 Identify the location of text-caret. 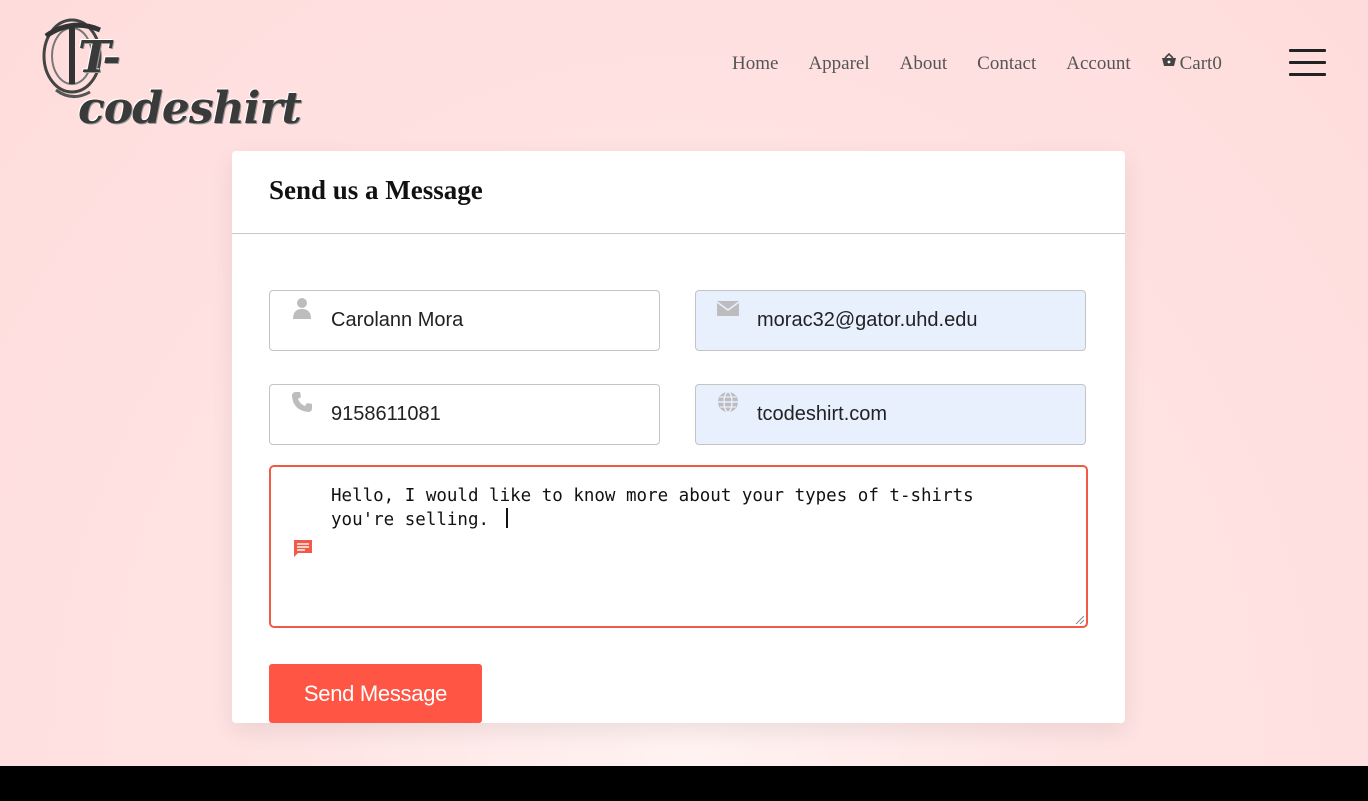
(506, 518).